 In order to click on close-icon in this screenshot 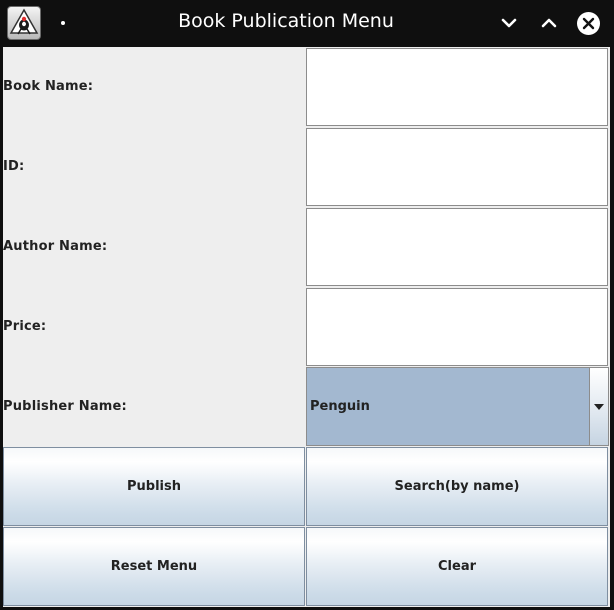, I will do `click(588, 23)`.